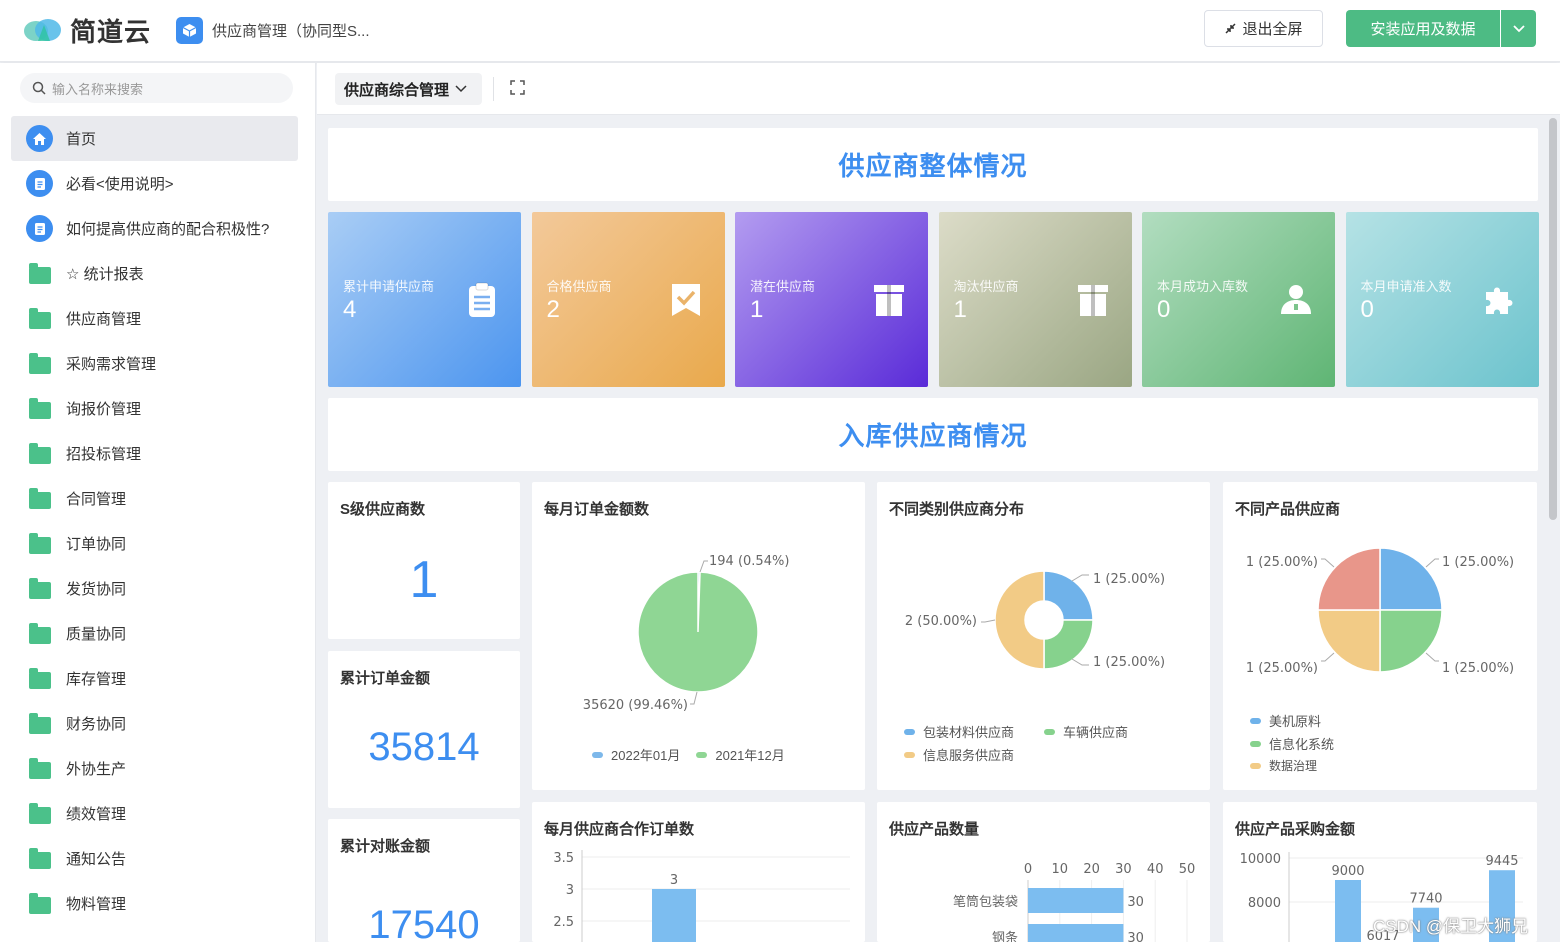 Image resolution: width=1560 pixels, height=942 pixels. What do you see at coordinates (635, 705) in the screenshot?
I see `slice-label: 35620 (99.46%)` at bounding box center [635, 705].